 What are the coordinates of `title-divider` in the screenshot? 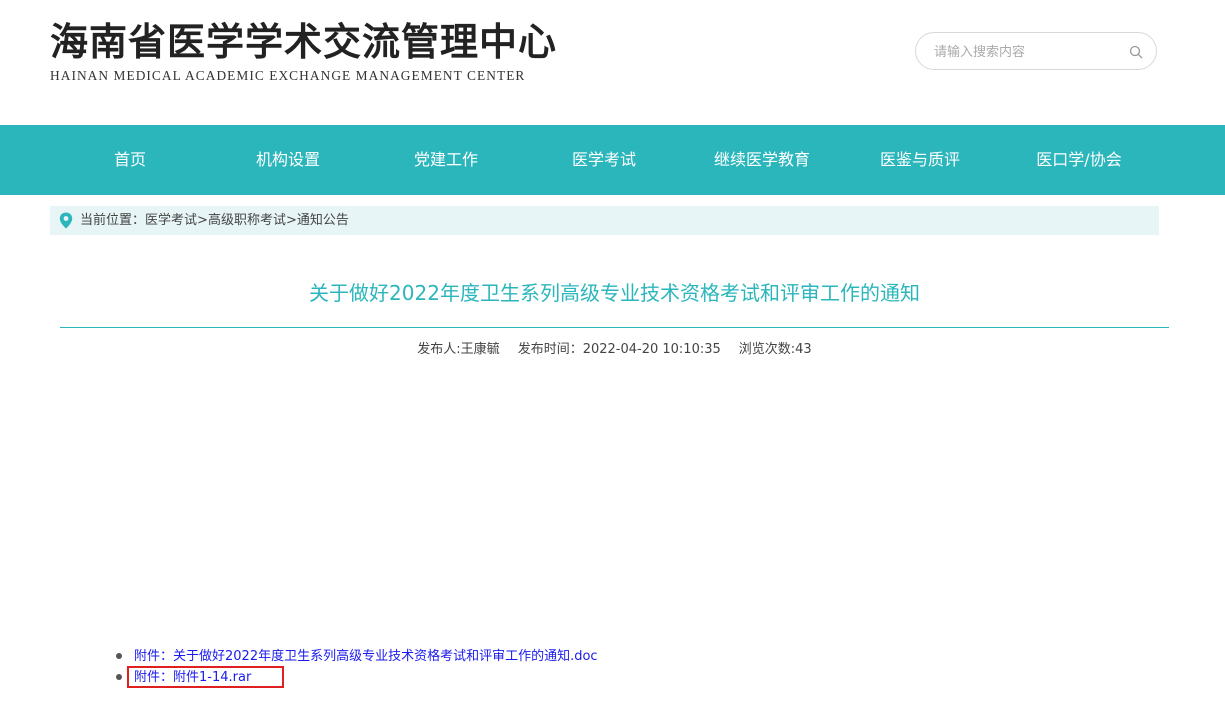 It's located at (614, 327).